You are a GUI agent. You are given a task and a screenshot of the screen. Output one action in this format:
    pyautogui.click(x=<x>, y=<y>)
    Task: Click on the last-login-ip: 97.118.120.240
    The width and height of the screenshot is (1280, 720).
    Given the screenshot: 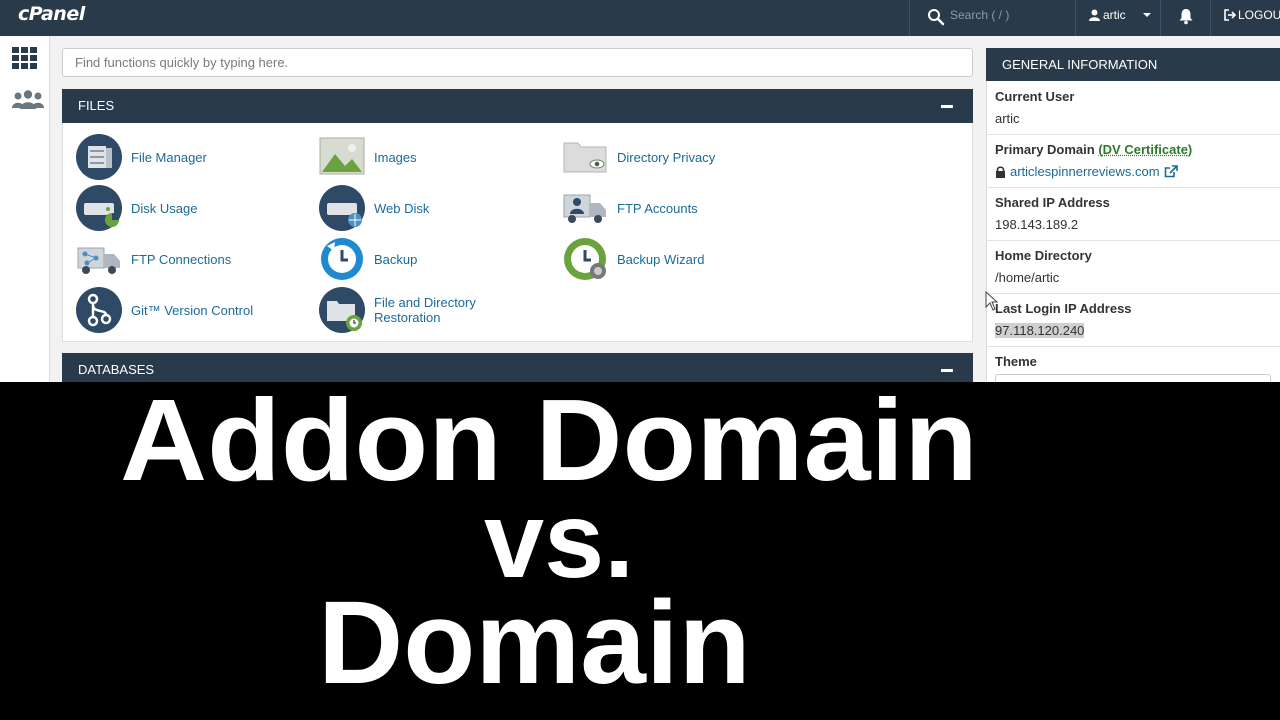 What is the action you would take?
    pyautogui.click(x=1040, y=330)
    